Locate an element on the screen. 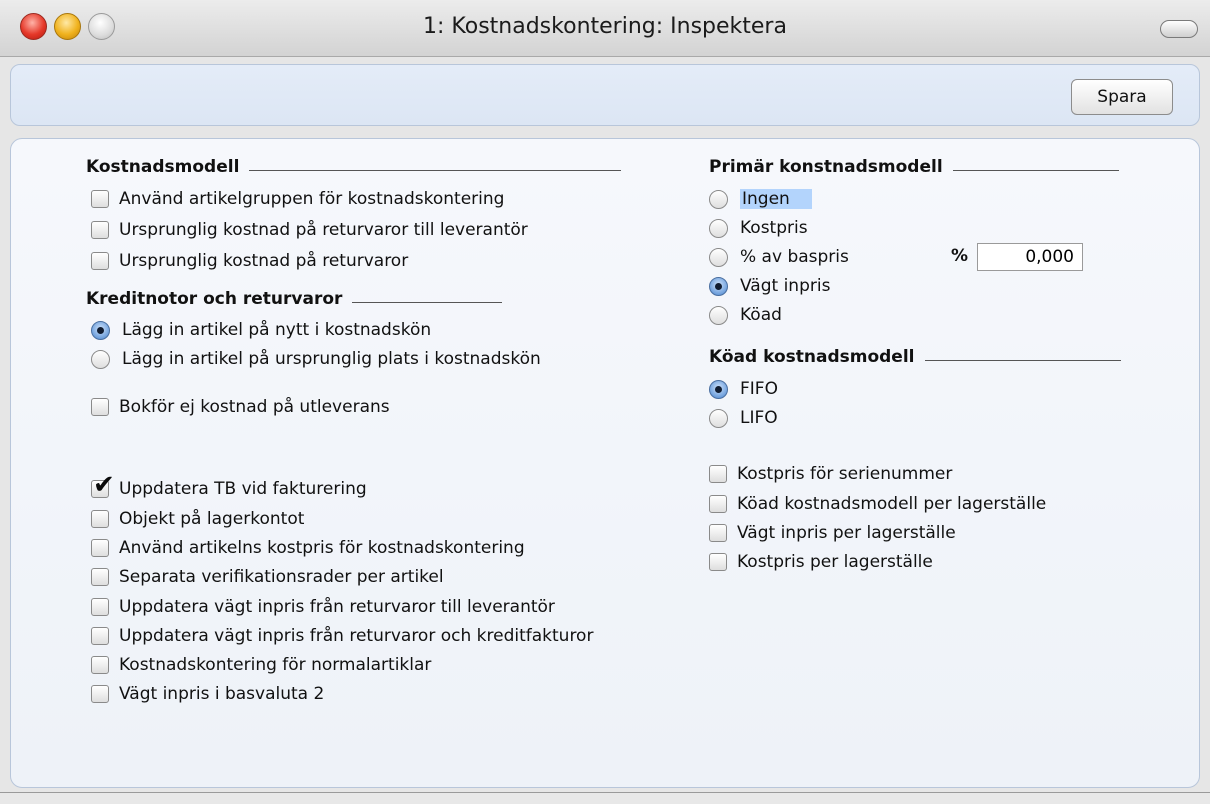  checkbox-weighted-base-currency-2: Vägt inpris i basvaluta 2 is located at coordinates (207, 694).